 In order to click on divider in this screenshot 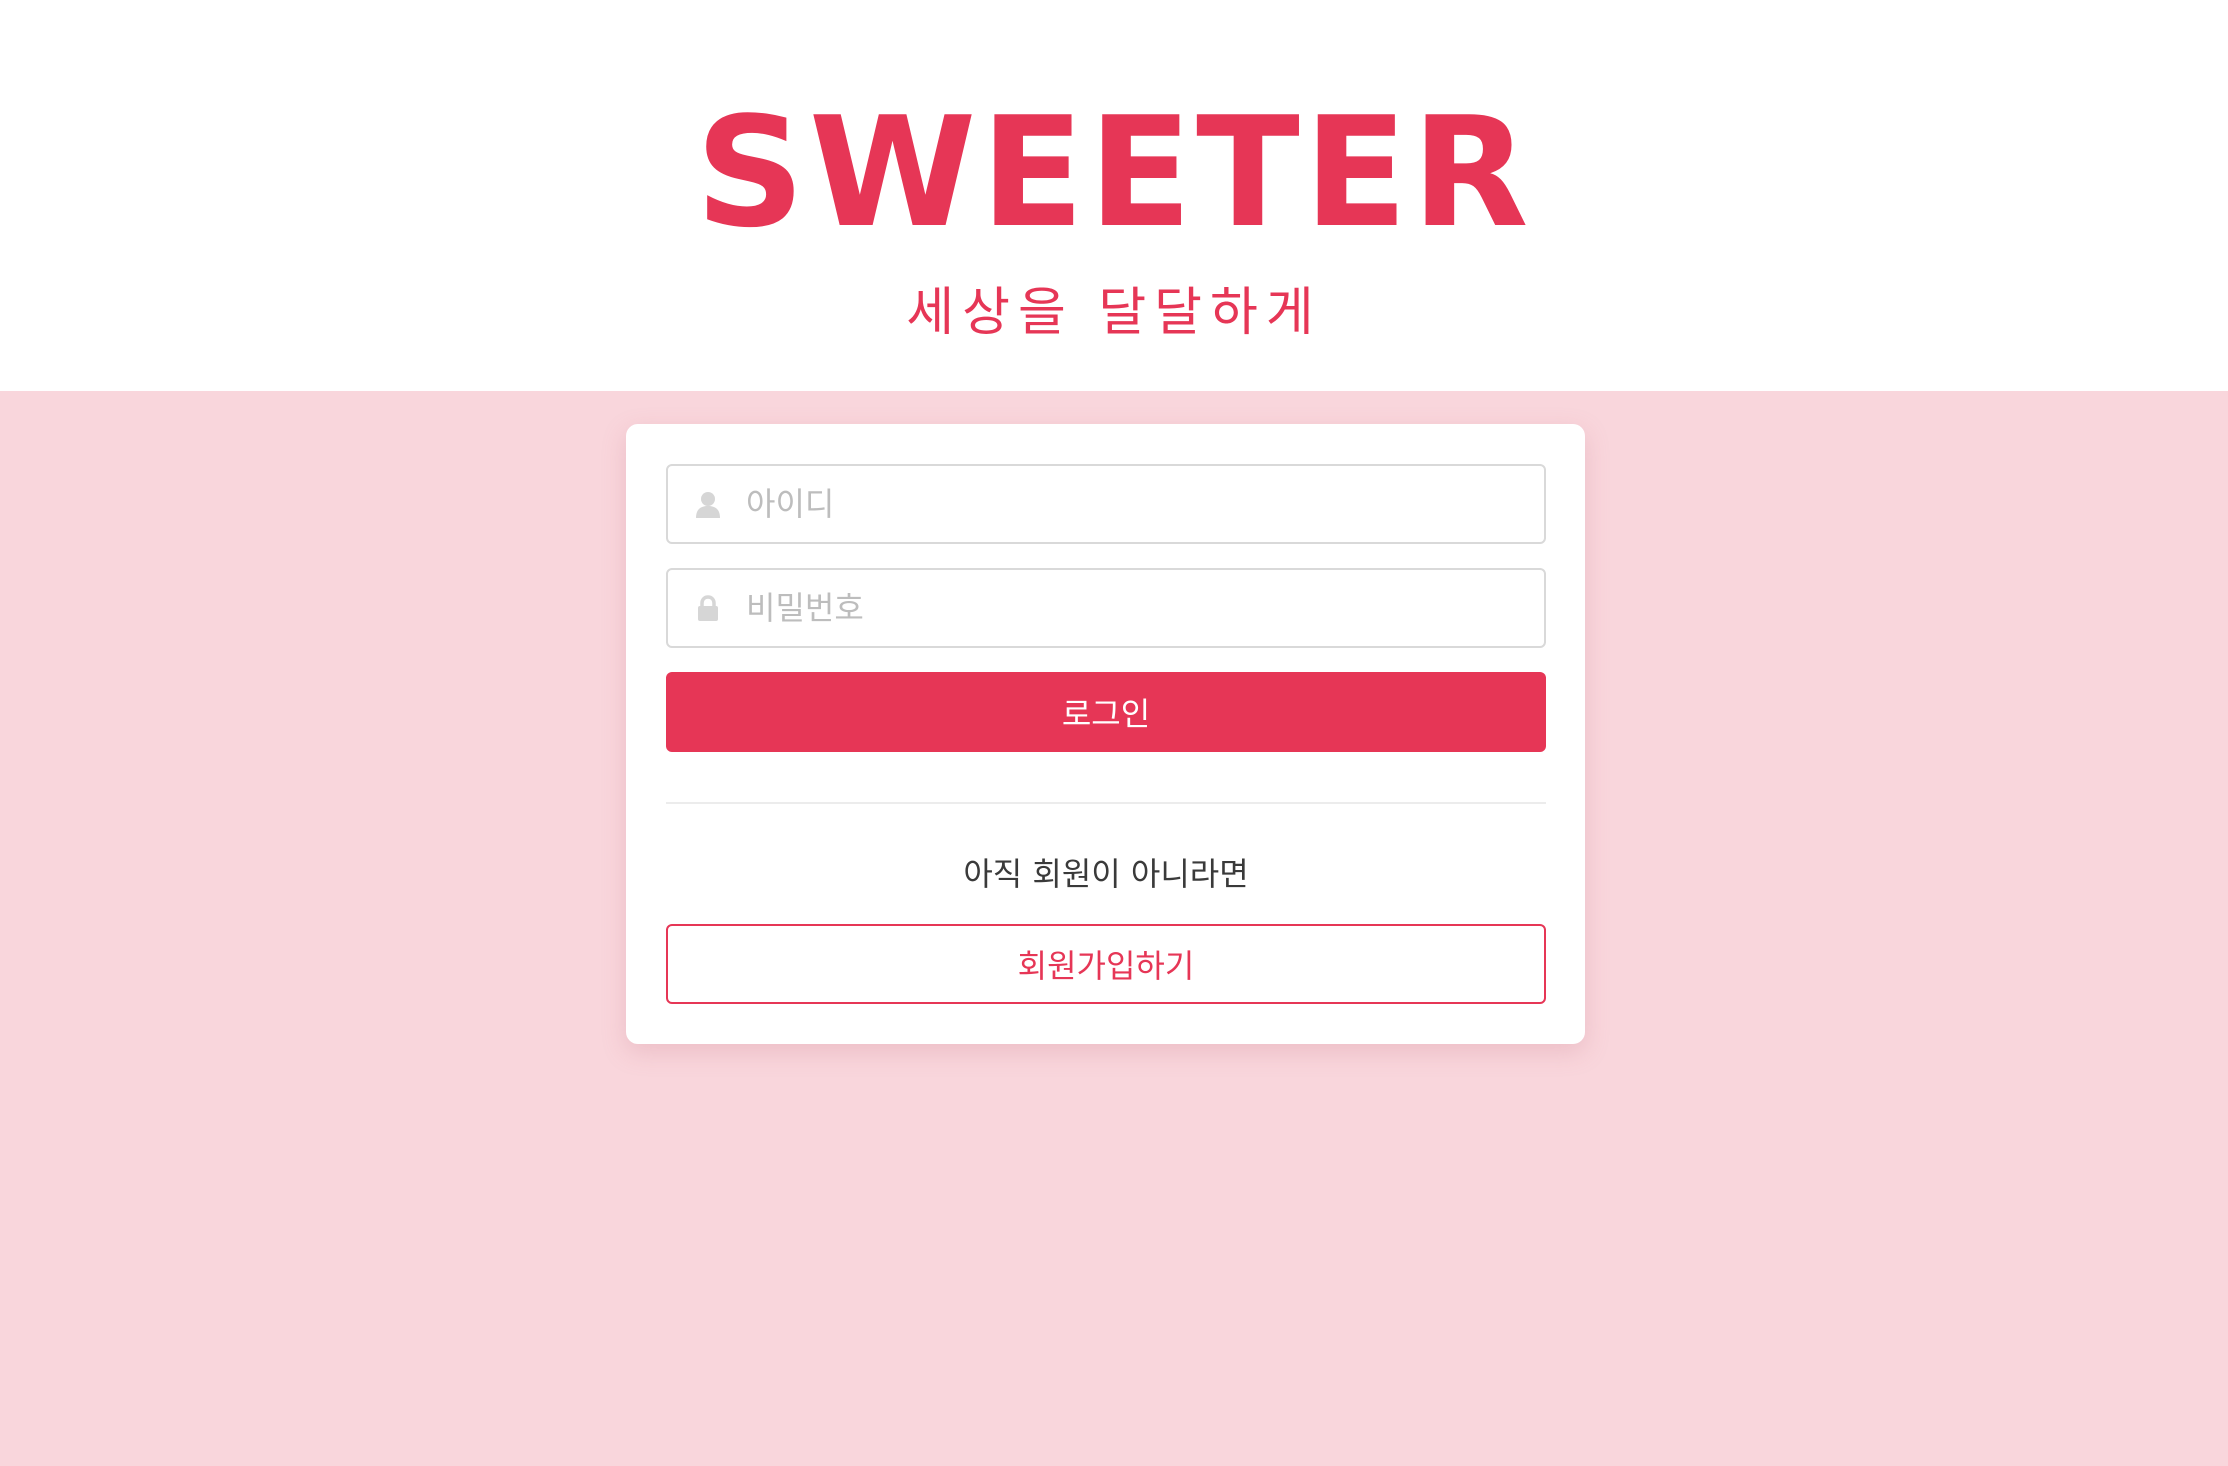, I will do `click(1106, 803)`.